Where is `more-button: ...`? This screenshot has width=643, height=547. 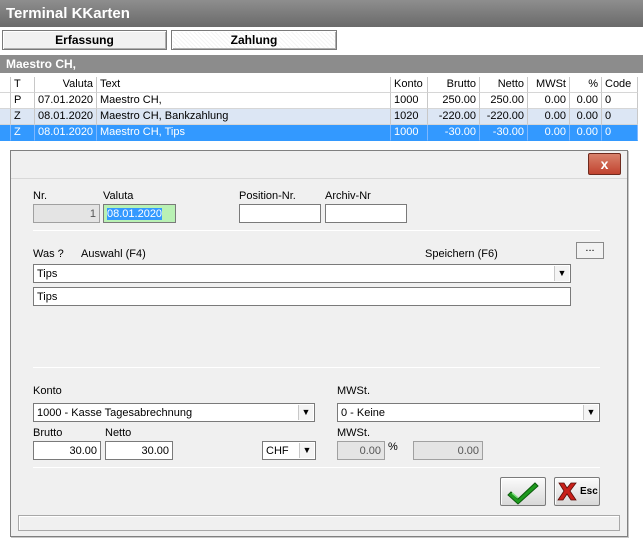
more-button: ... is located at coordinates (590, 250).